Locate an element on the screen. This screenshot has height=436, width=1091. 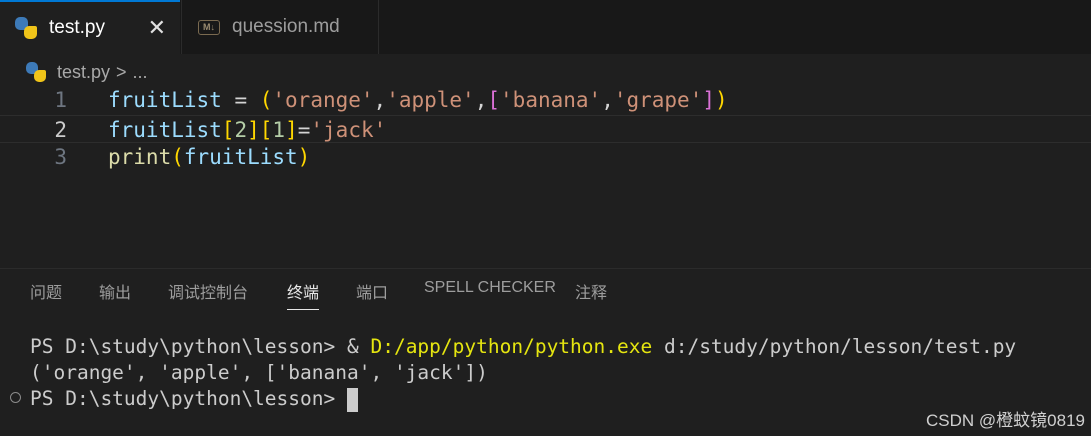
tab-debug-console: 调试控制台 is located at coordinates (208, 291).